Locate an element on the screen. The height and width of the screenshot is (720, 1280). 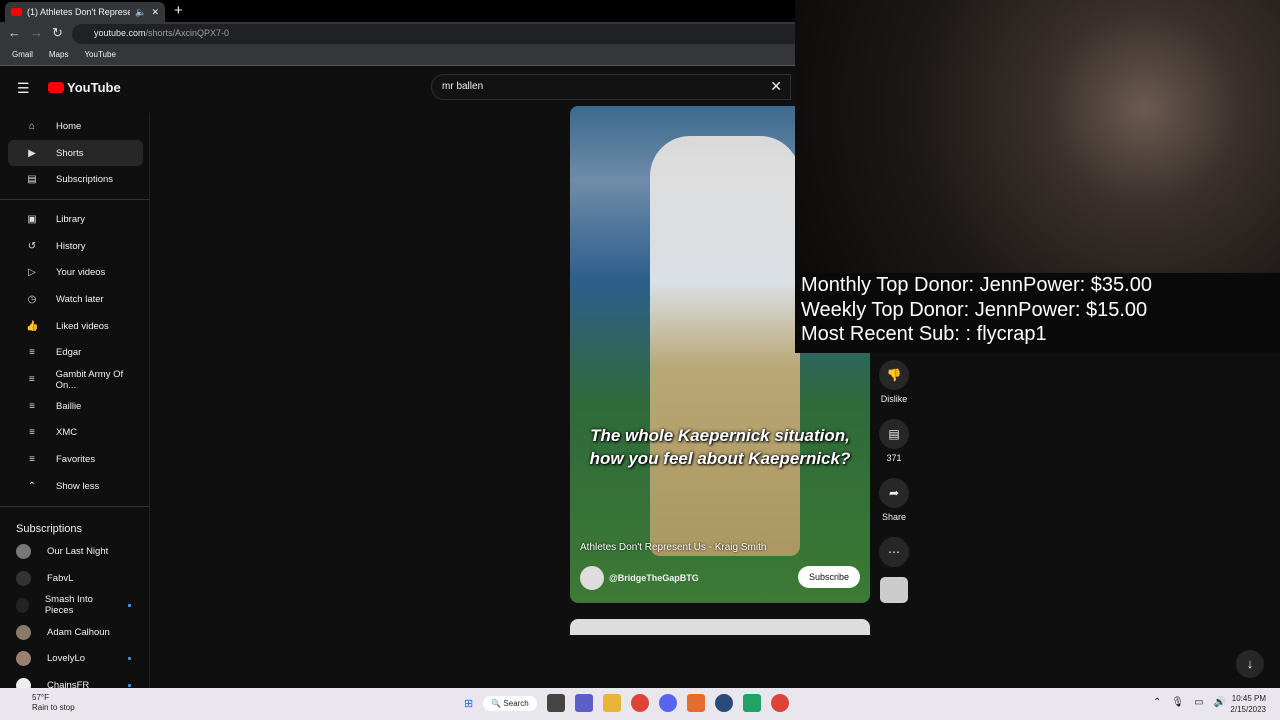
sidebar-item-watch-later: ◷ Watch later is located at coordinates (75, 299).